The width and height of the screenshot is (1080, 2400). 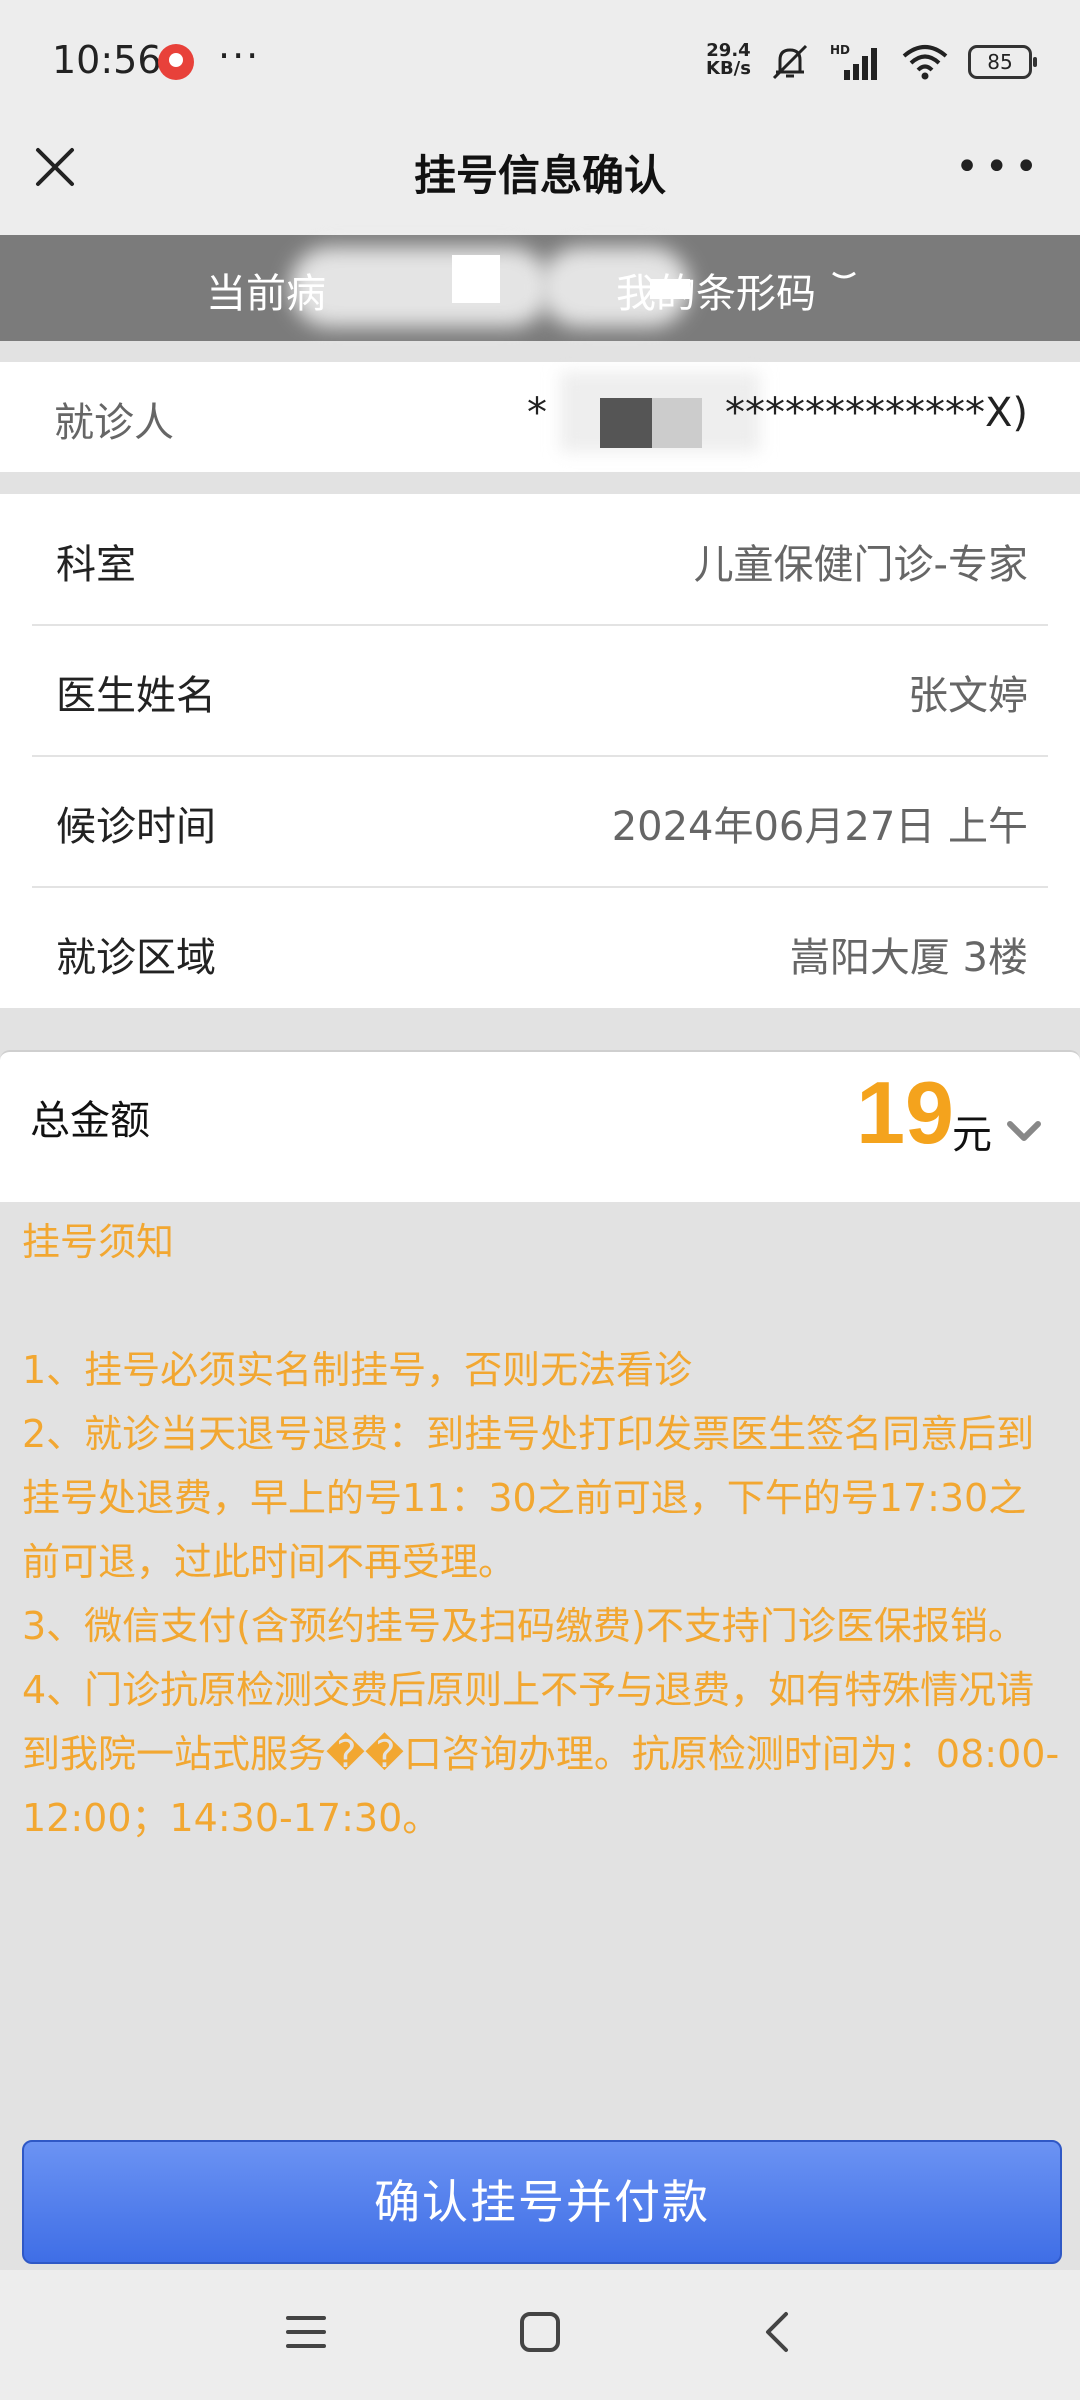 I want to click on nav-bar: 挂号信息确认 •••, so click(x=540, y=177).